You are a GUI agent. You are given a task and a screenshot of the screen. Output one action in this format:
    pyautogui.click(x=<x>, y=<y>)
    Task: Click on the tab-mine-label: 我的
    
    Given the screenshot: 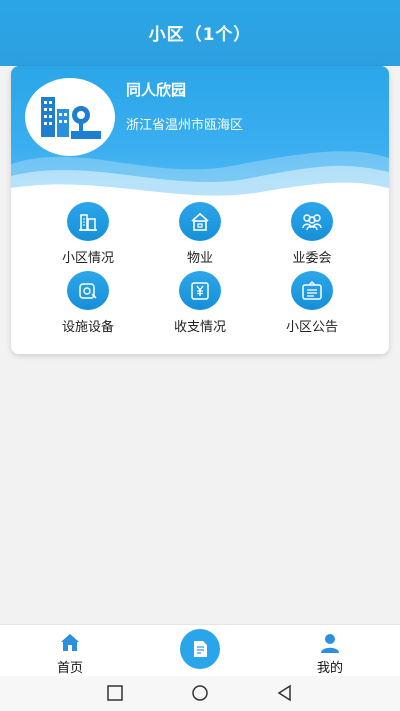 What is the action you would take?
    pyautogui.click(x=329, y=668)
    